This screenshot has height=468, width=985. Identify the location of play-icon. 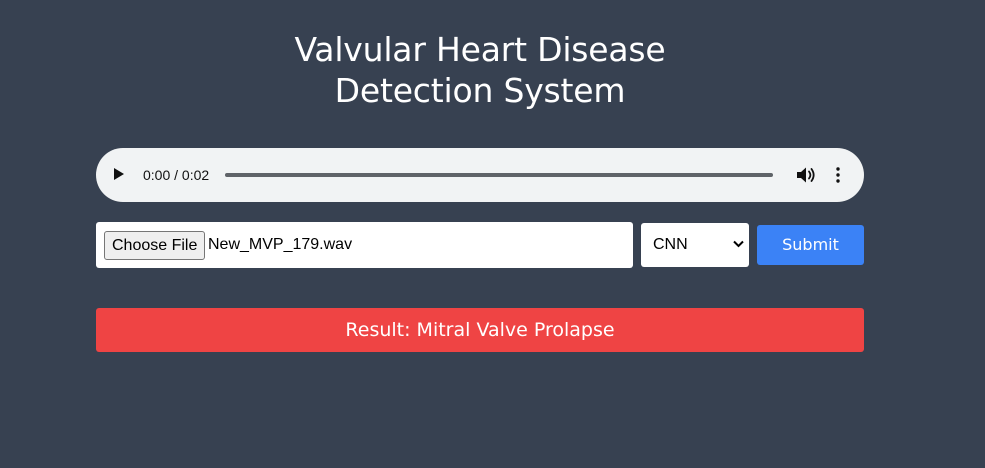
(119, 174).